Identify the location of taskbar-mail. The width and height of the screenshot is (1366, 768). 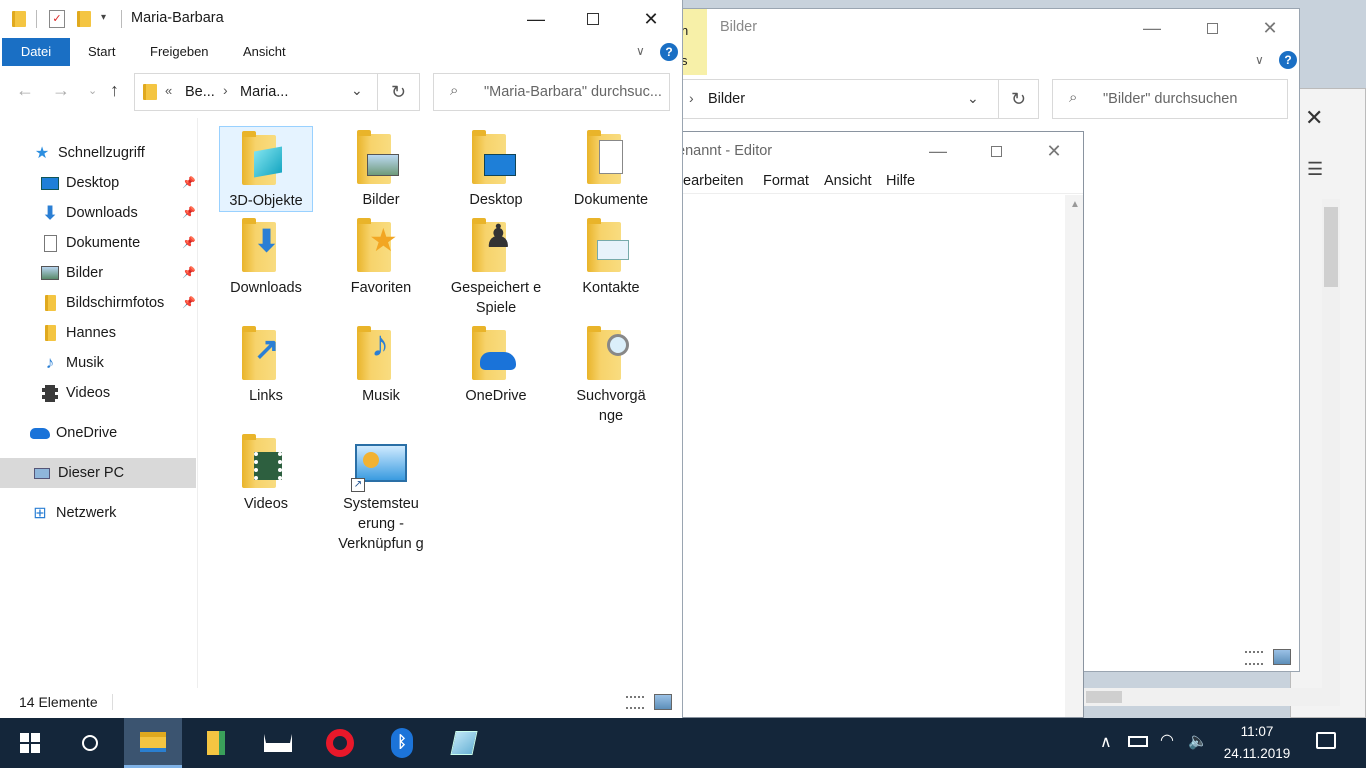
(278, 743).